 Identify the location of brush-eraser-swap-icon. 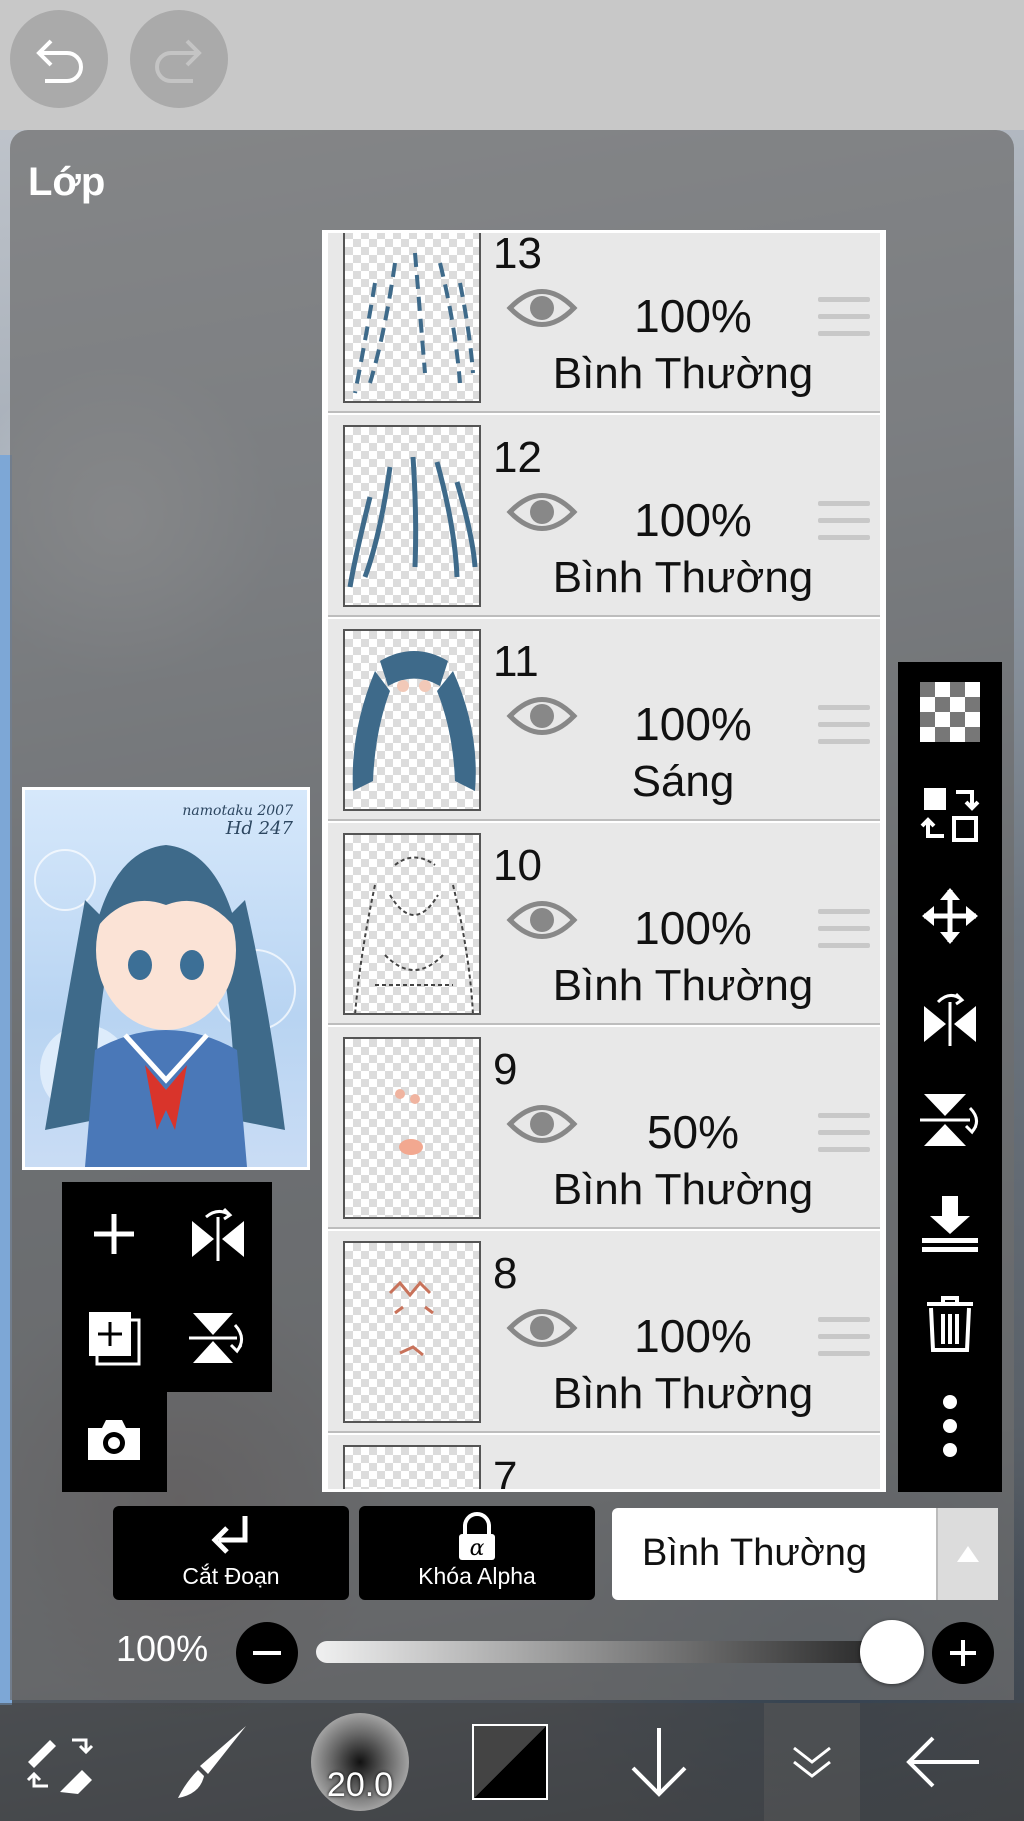
(60, 1766).